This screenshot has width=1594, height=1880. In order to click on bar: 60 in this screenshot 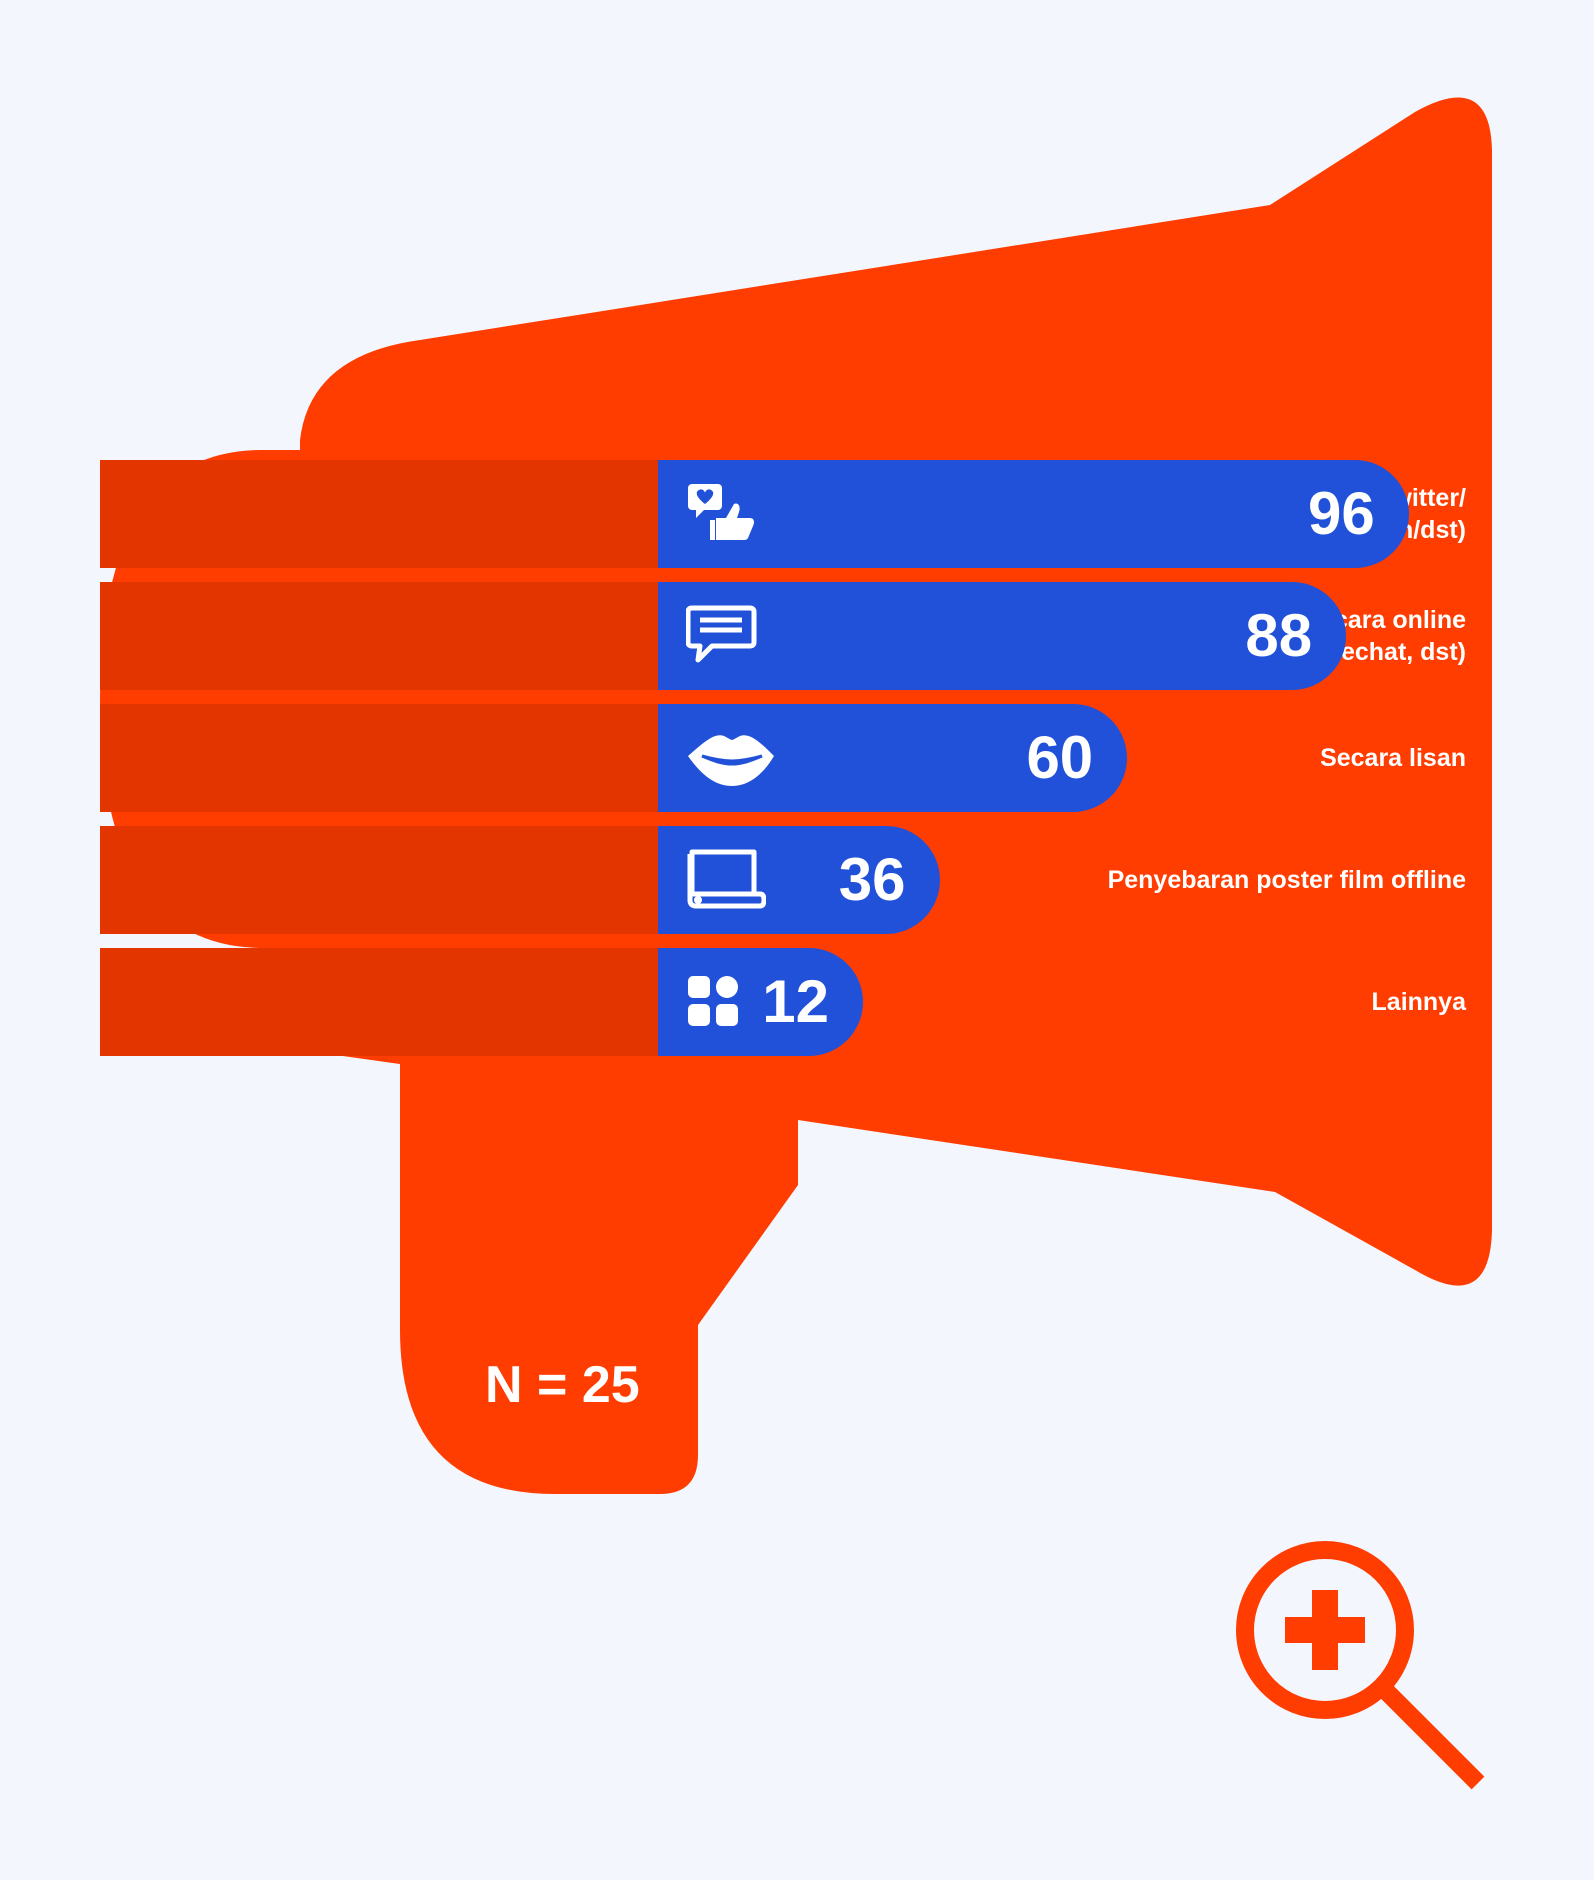, I will do `click(893, 758)`.